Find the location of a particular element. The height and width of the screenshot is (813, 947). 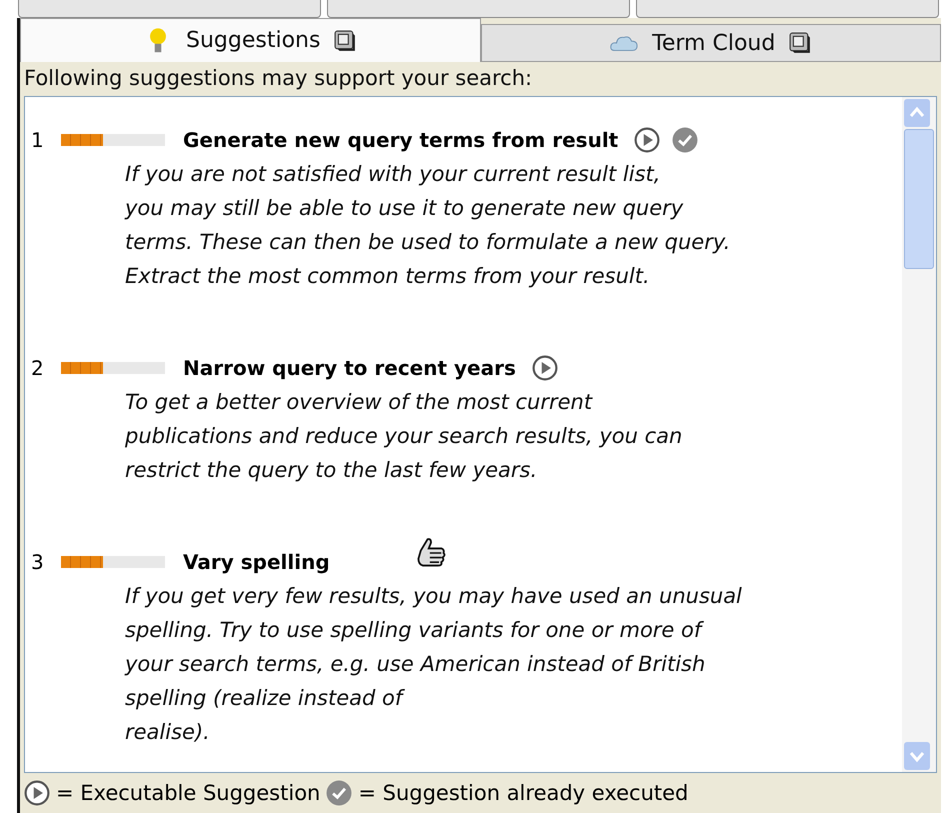

intro-text: Following suggestions may support your search: is located at coordinates (278, 78).